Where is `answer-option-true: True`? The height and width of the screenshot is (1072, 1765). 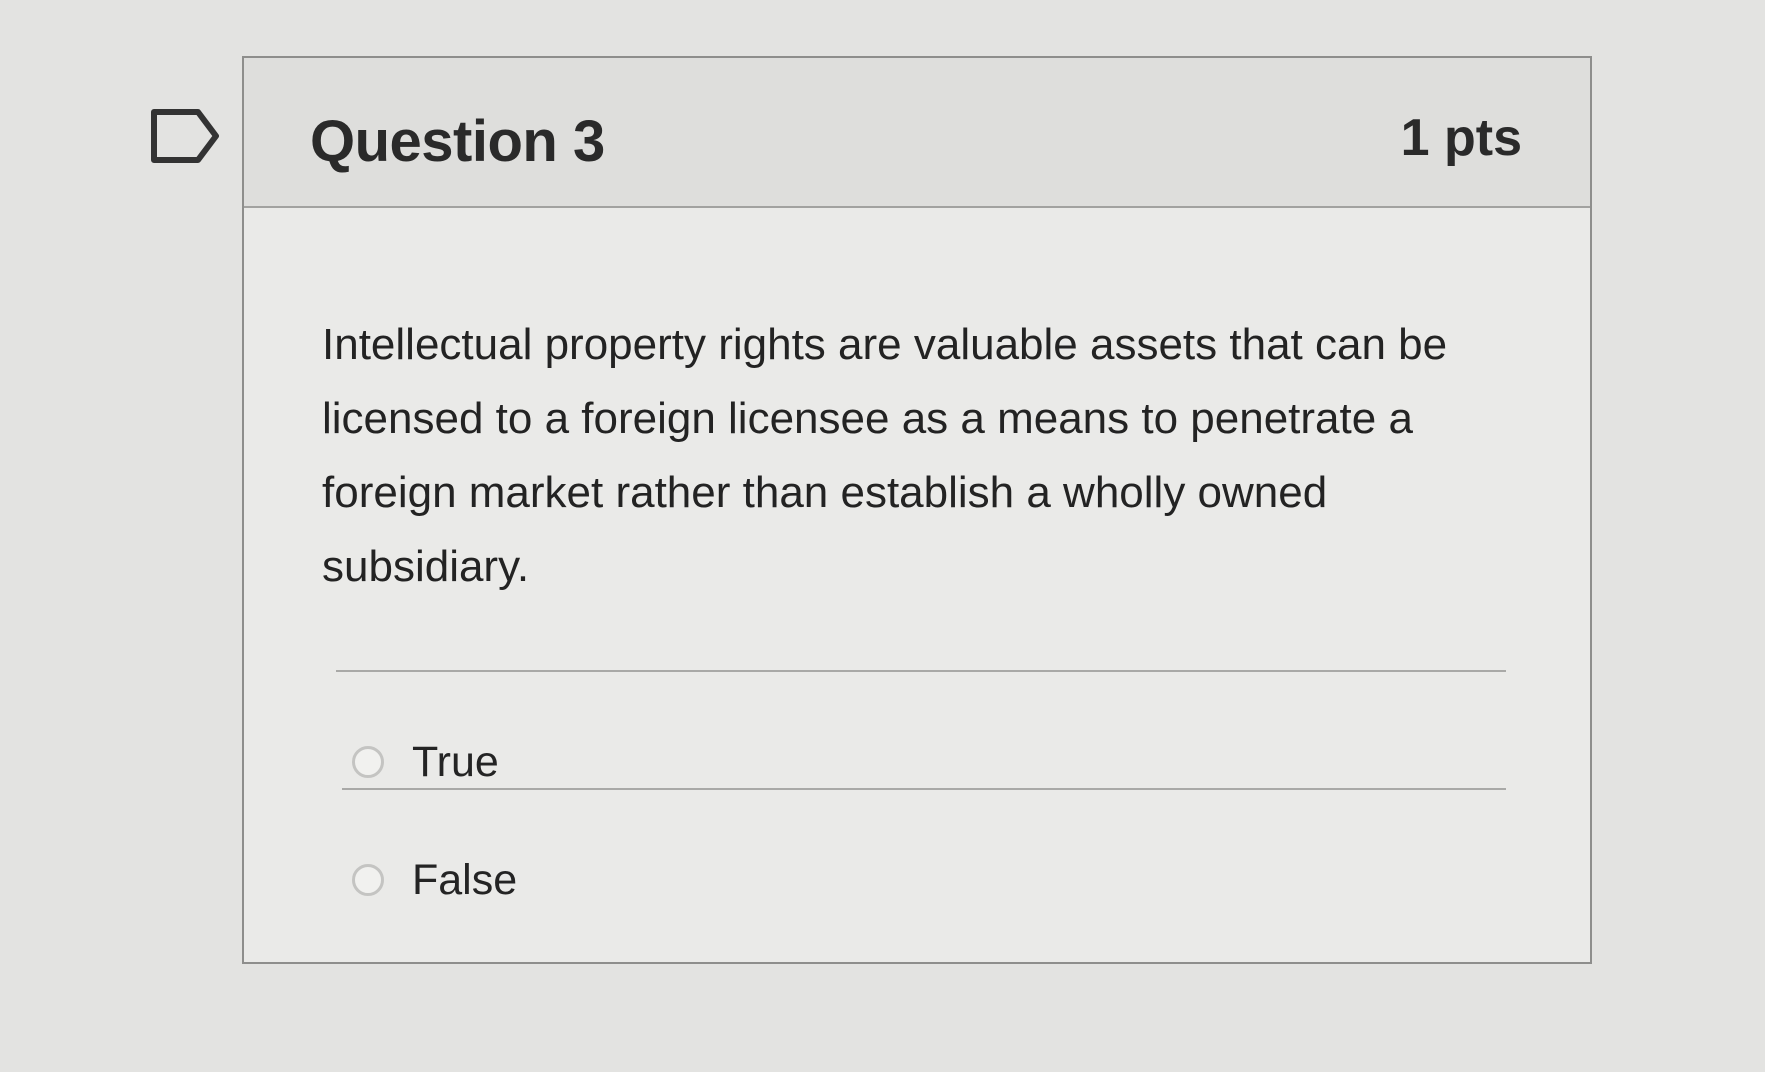 answer-option-true: True is located at coordinates (425, 762).